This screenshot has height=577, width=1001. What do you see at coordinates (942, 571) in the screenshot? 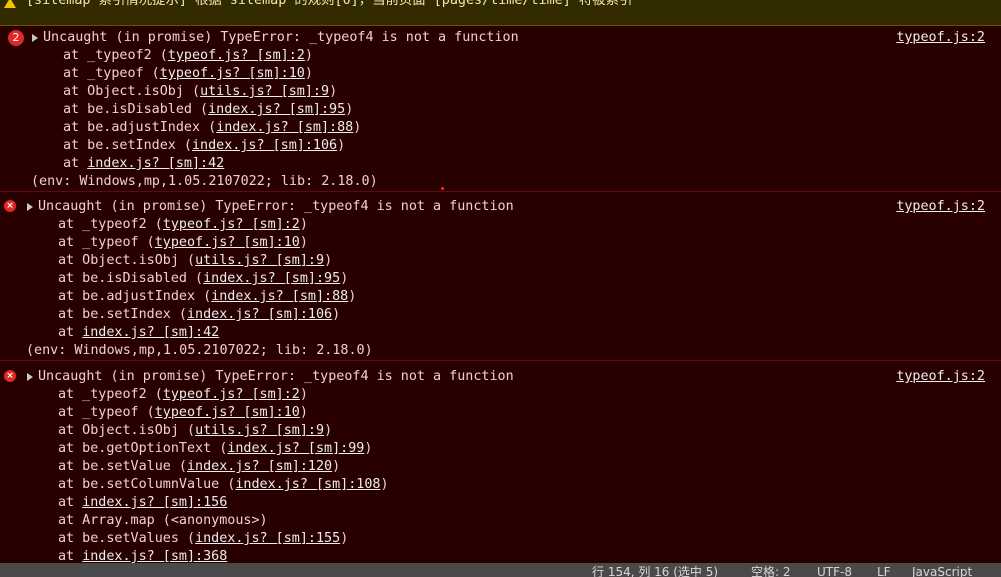
I see `status-language: JavaScript` at bounding box center [942, 571].